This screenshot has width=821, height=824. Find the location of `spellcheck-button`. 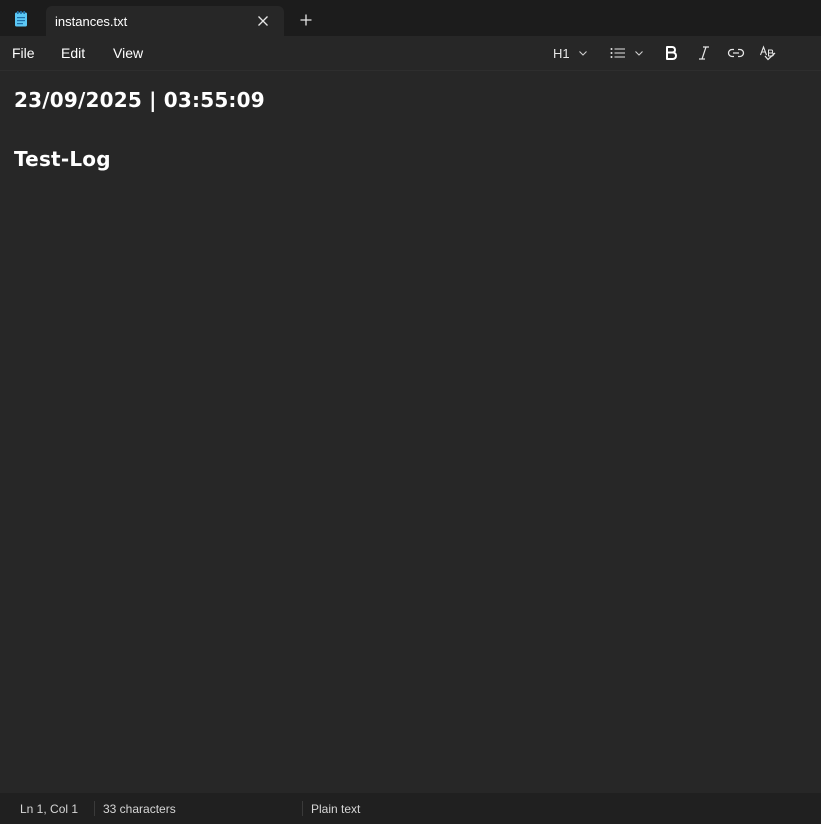

spellcheck-button is located at coordinates (768, 53).